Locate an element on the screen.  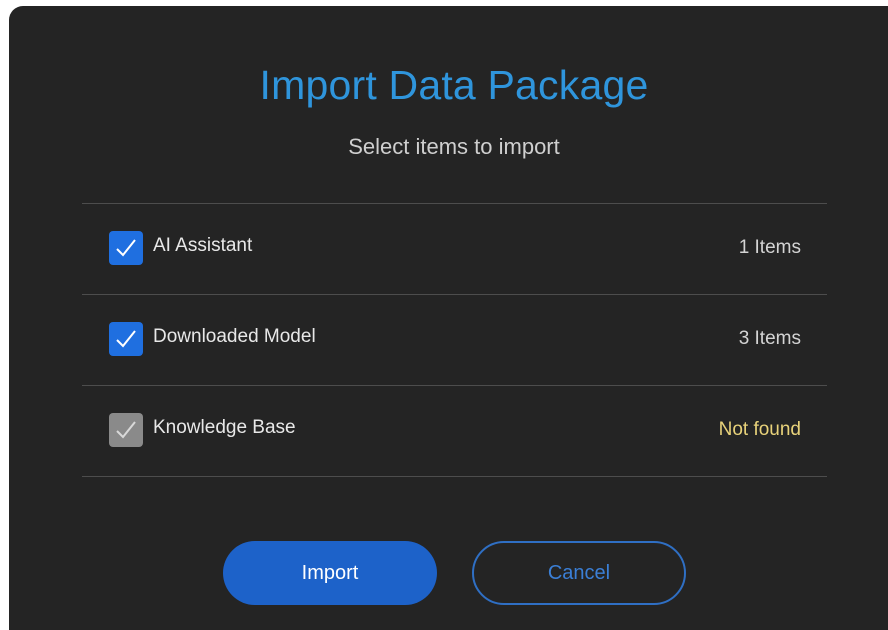
item-label: AI Assistant is located at coordinates (203, 245).